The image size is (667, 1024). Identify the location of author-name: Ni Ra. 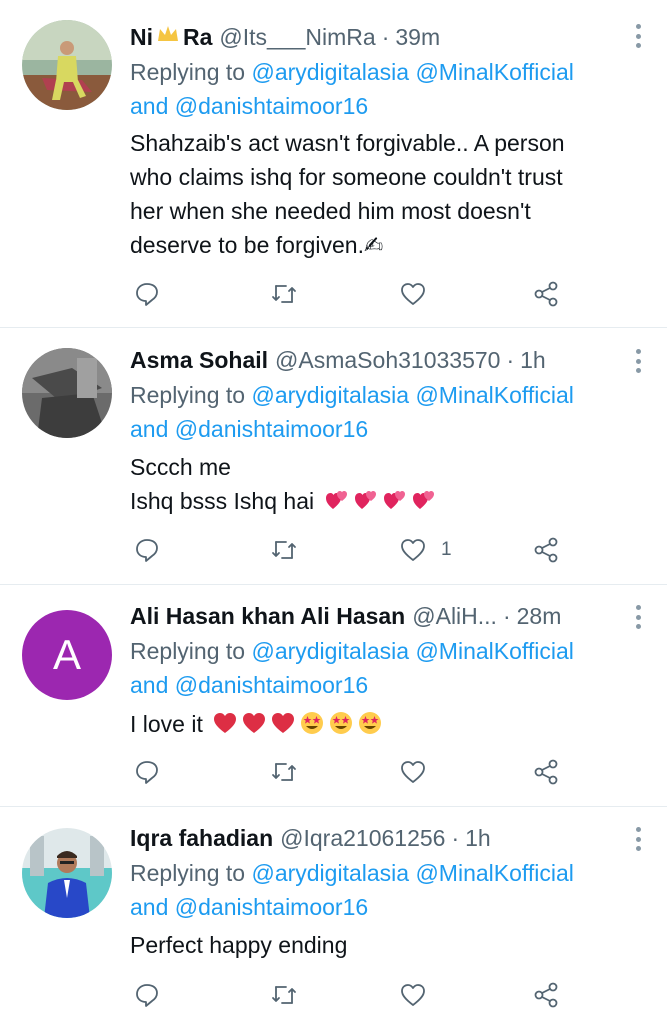
(171, 36).